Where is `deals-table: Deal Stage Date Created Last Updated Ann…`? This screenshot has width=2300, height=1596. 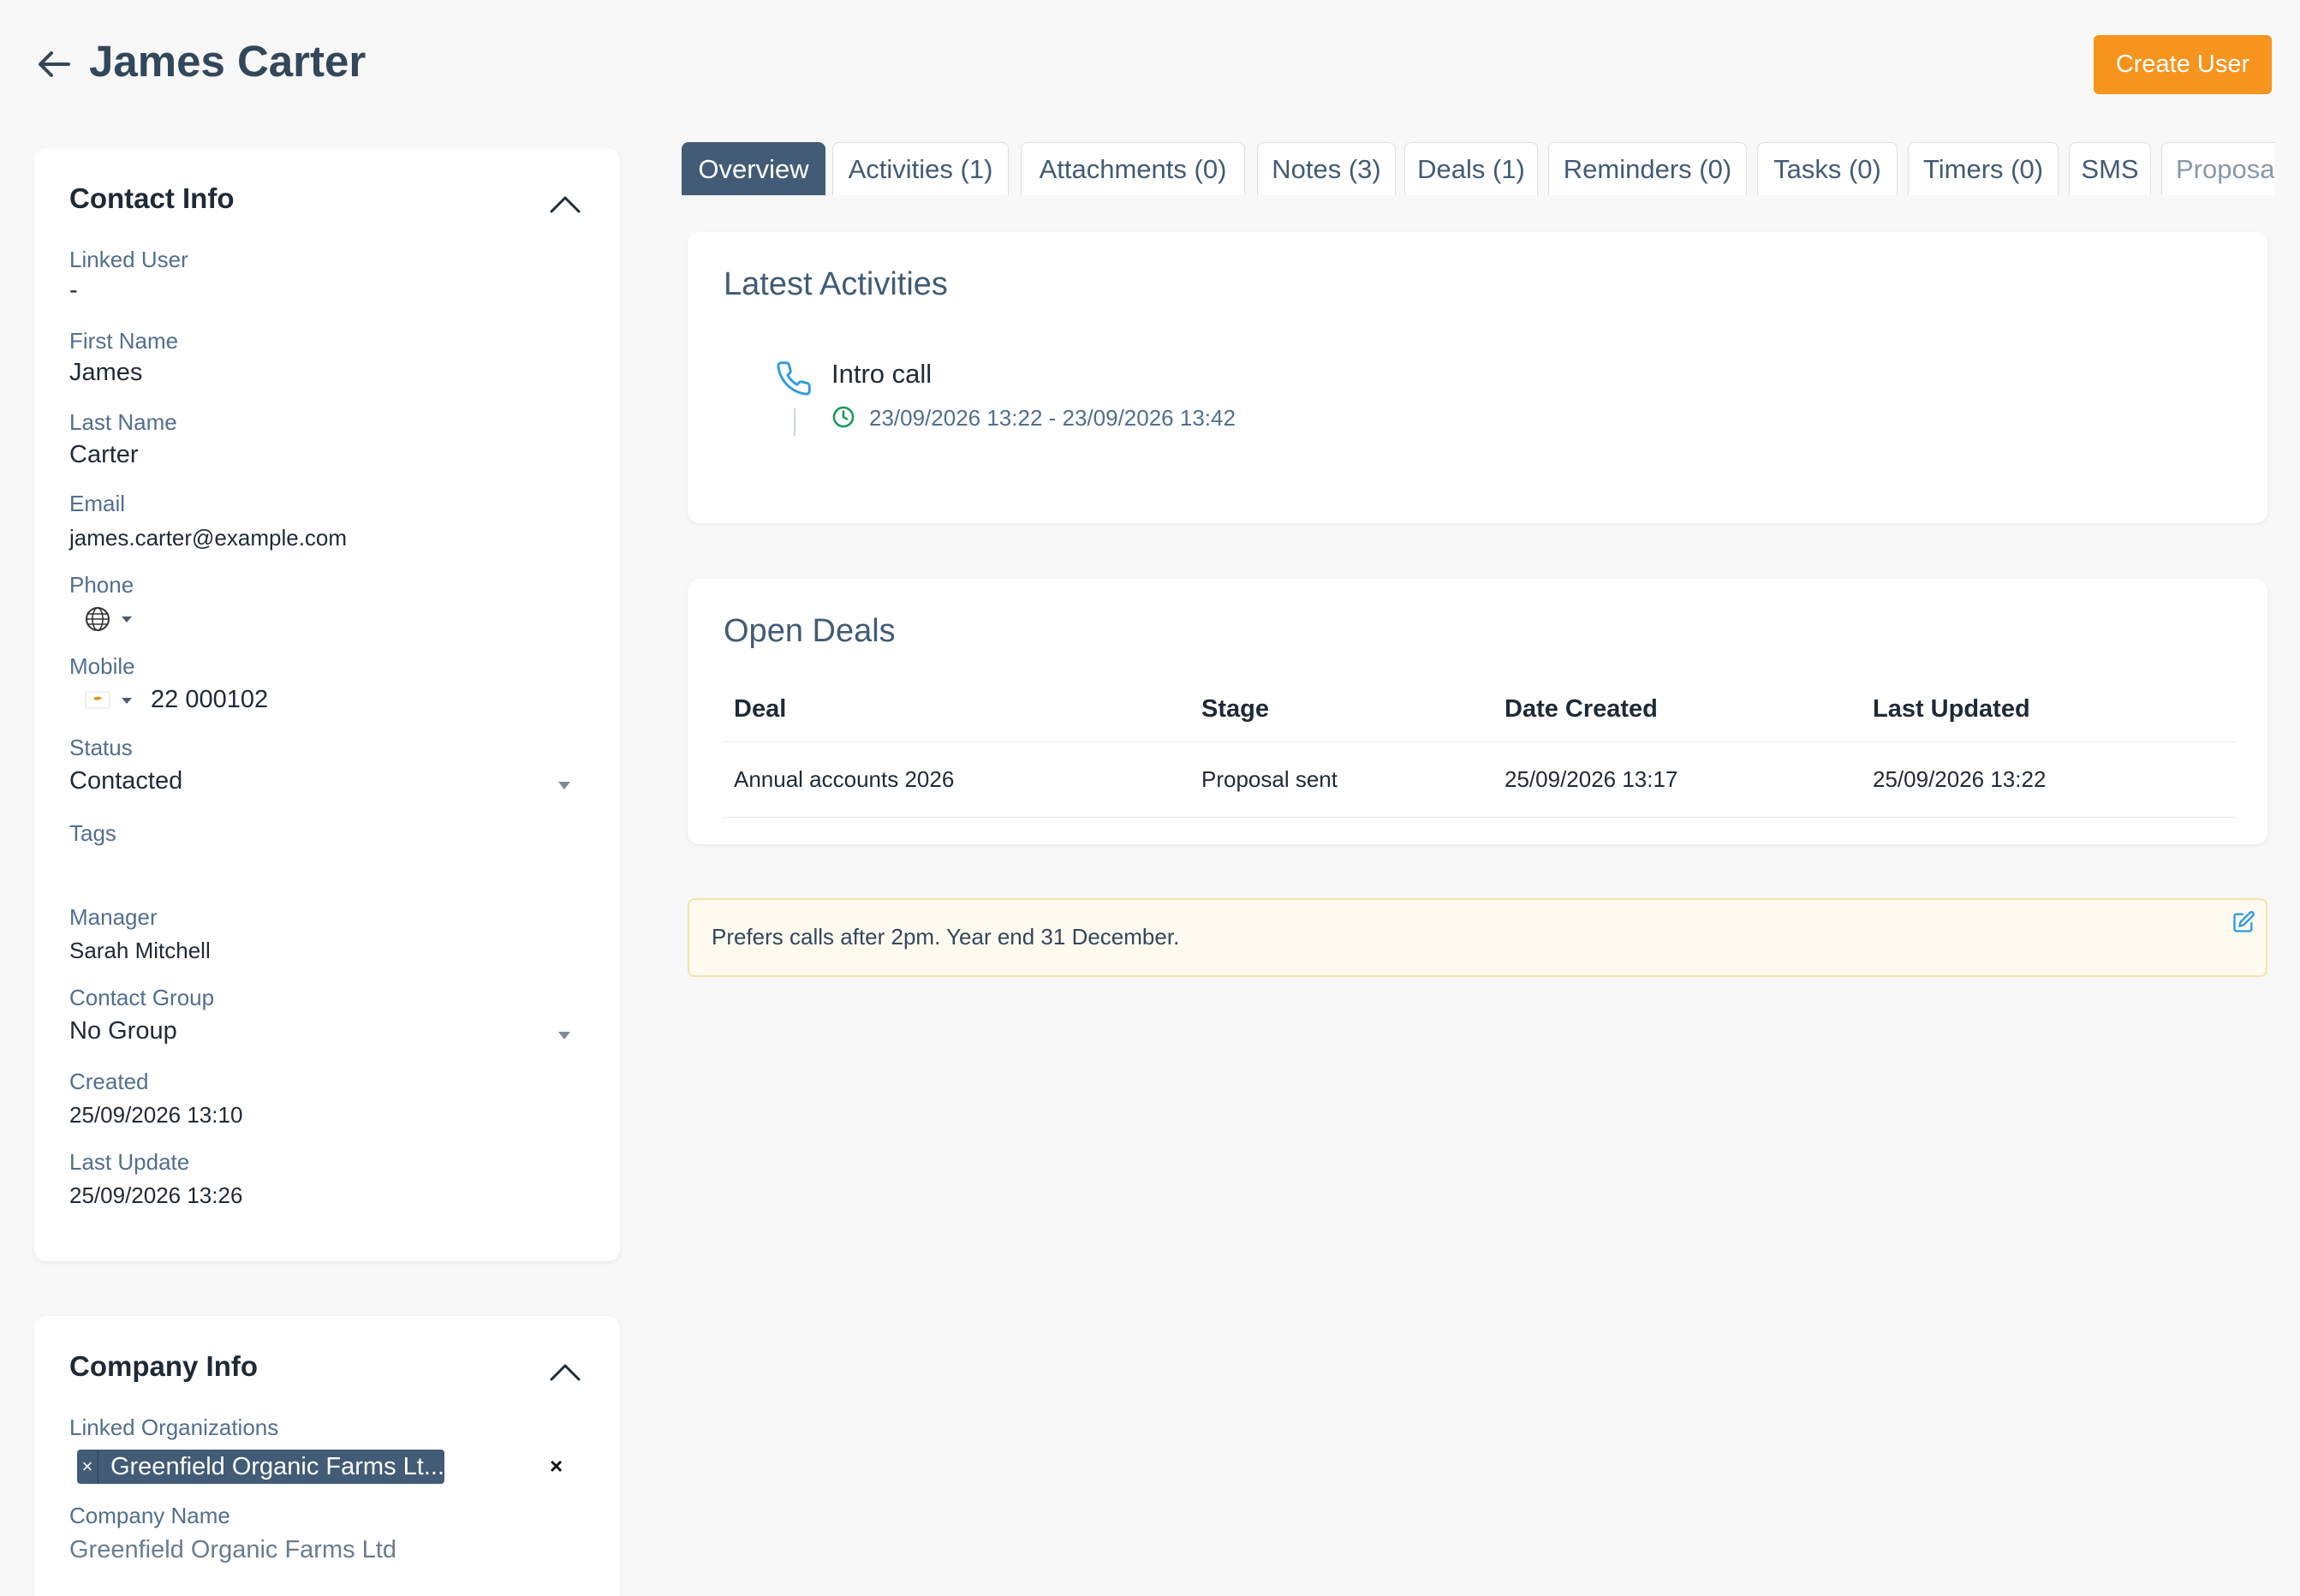 deals-table: Deal Stage Date Created Last Updated Ann… is located at coordinates (1479, 748).